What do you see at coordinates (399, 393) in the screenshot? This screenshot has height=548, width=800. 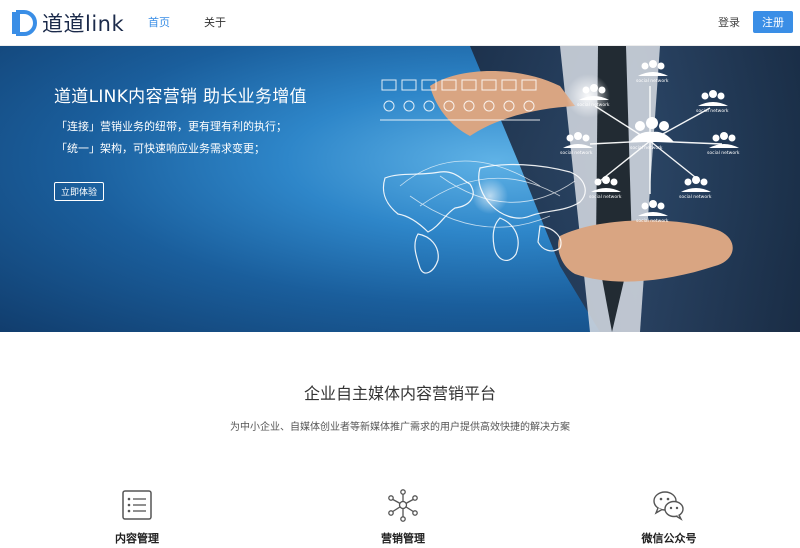 I see `section-title: 企业自主媒体内容营销平台` at bounding box center [399, 393].